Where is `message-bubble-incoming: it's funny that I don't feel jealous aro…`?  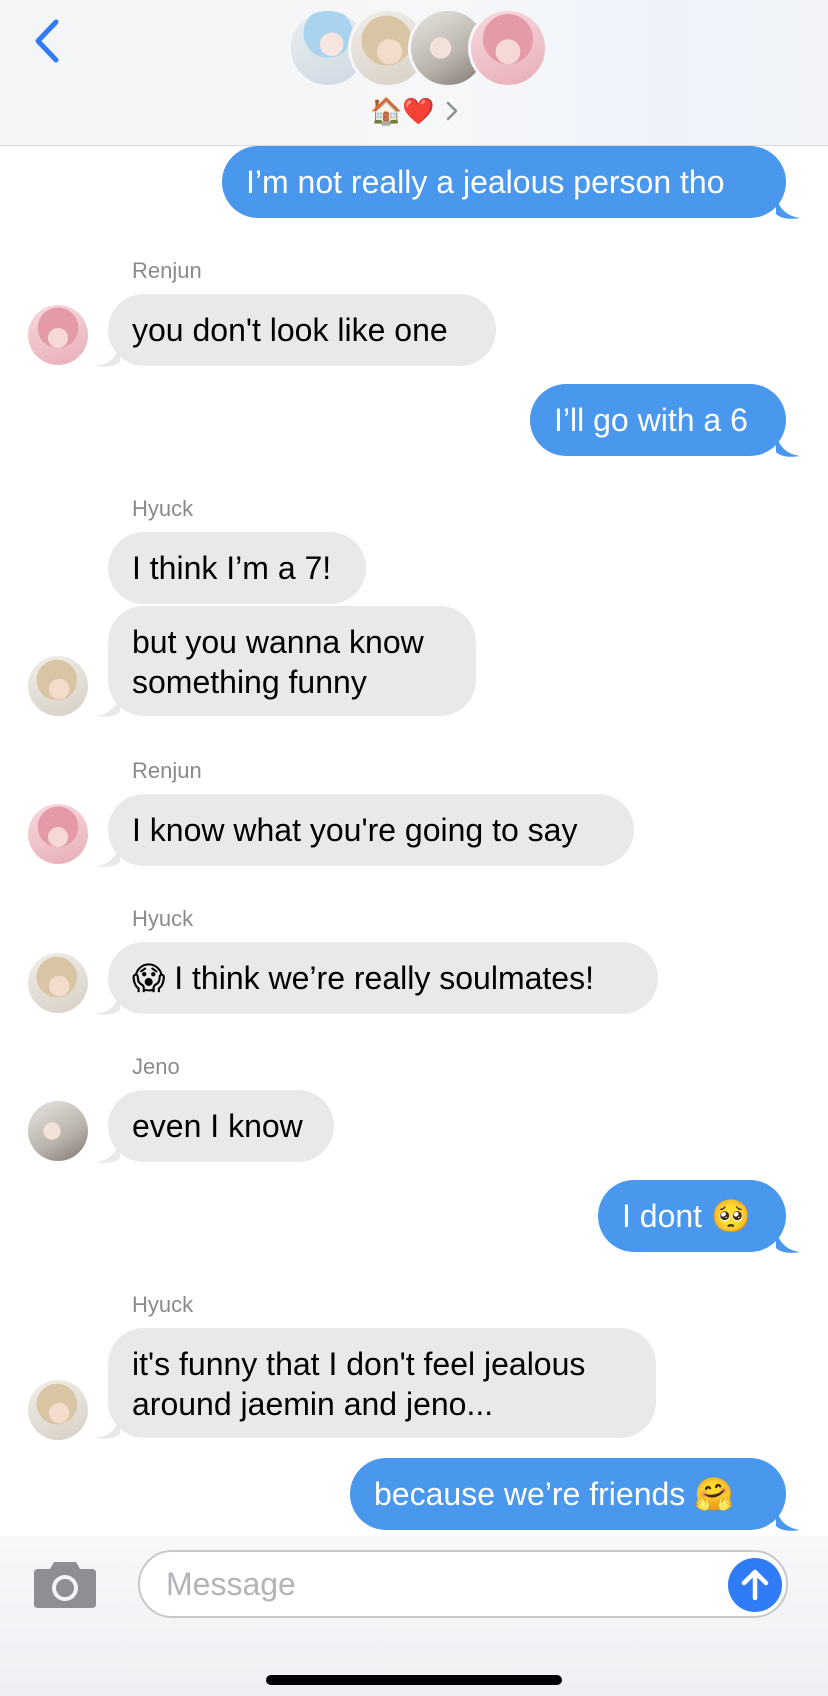 message-bubble-incoming: it's funny that I don't feel jealous aro… is located at coordinates (382, 1383).